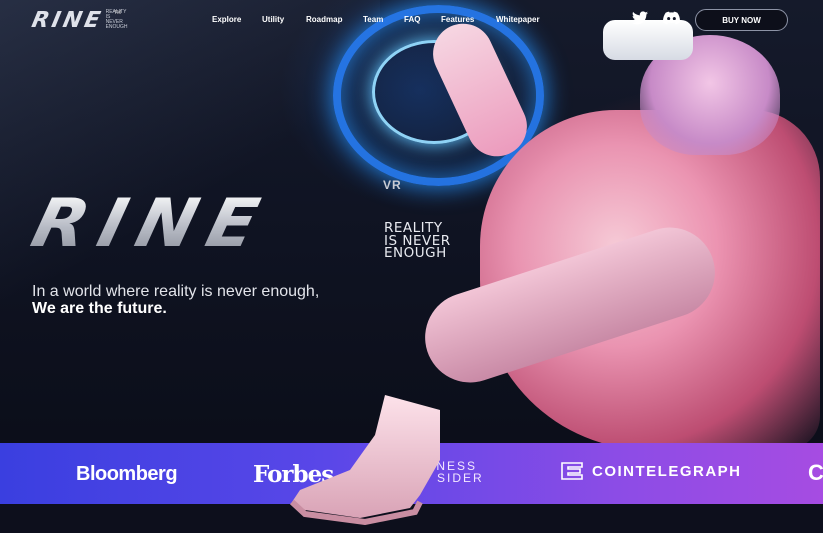 The image size is (823, 533). I want to click on buy-now-button: BUY NOW, so click(741, 20).